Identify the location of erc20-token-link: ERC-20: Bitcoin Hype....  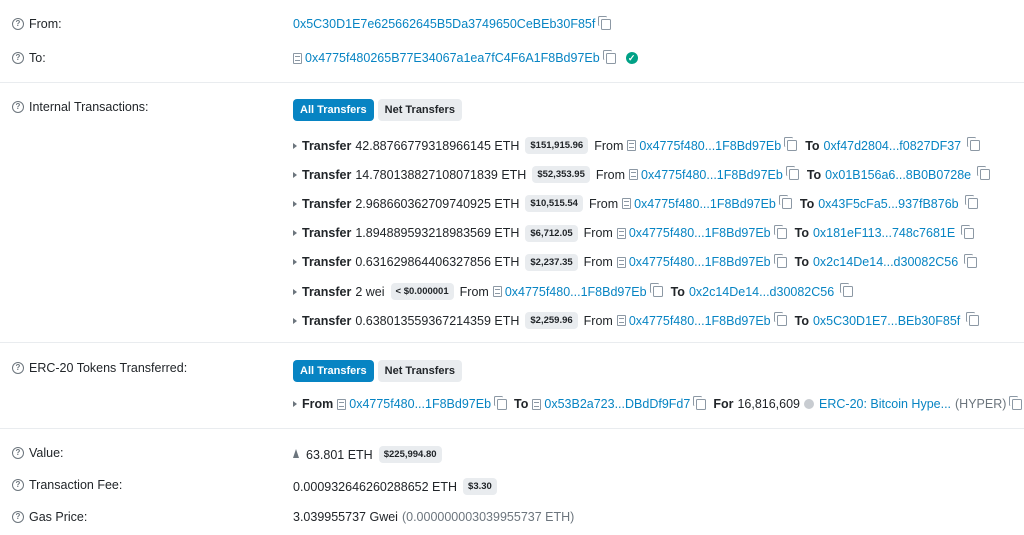
(885, 404).